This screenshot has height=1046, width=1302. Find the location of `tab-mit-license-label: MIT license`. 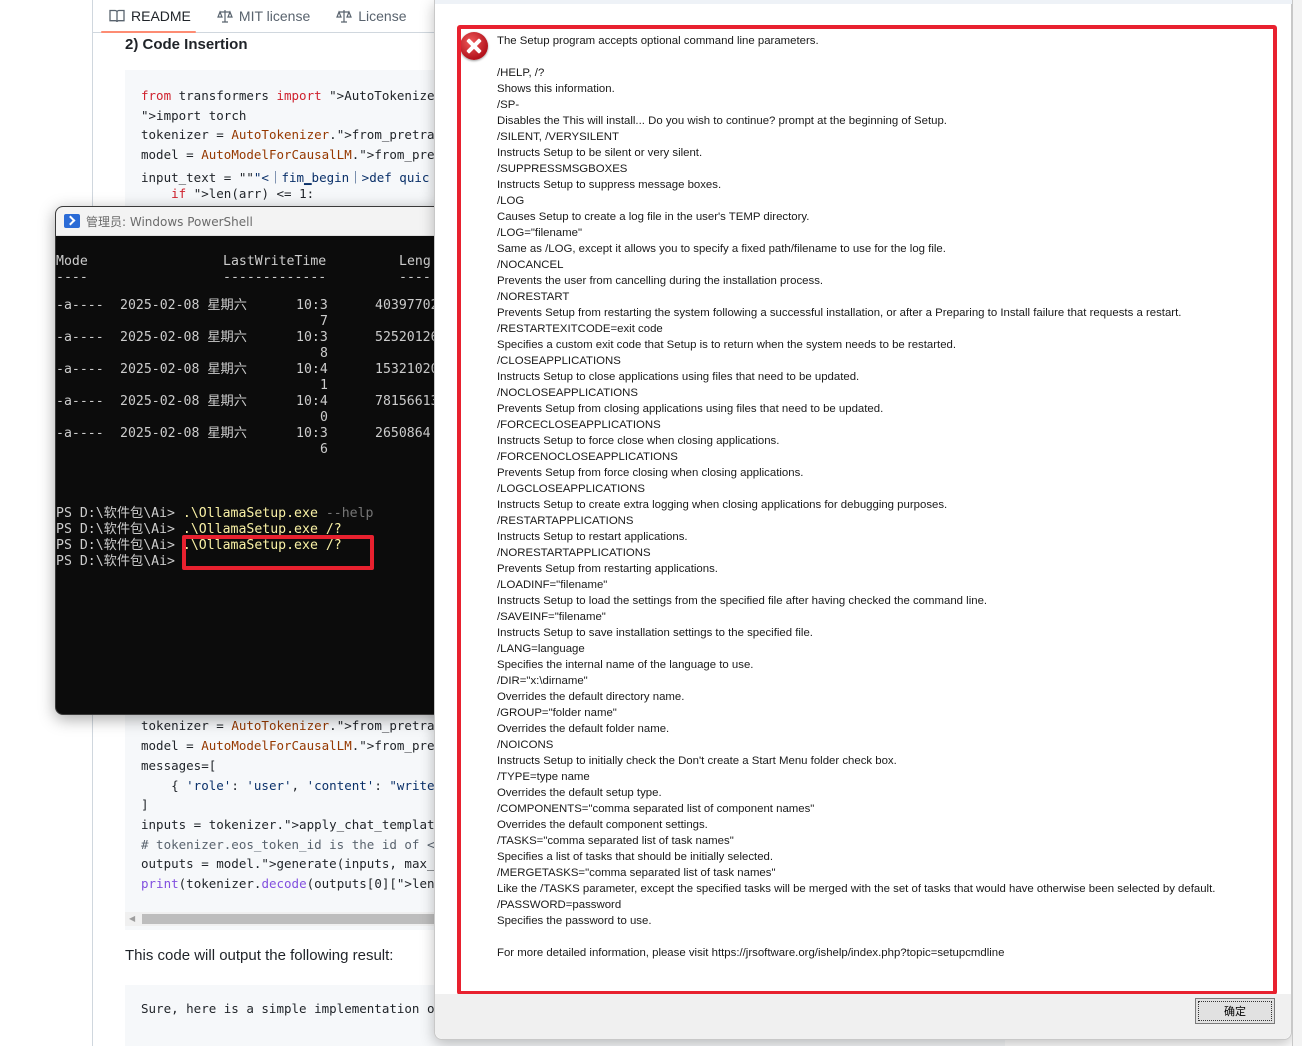

tab-mit-license-label: MIT license is located at coordinates (274, 16).